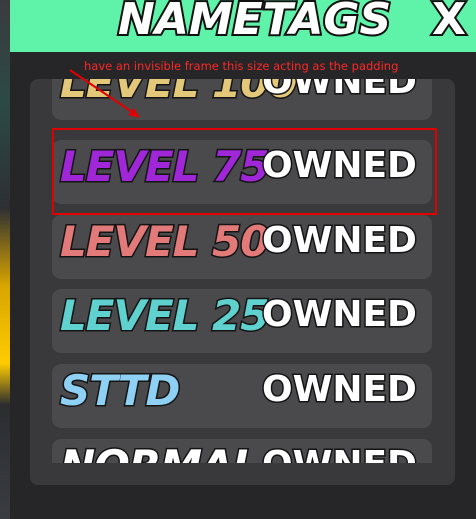  What do you see at coordinates (5, 95) in the screenshot?
I see `background-text` at bounding box center [5, 95].